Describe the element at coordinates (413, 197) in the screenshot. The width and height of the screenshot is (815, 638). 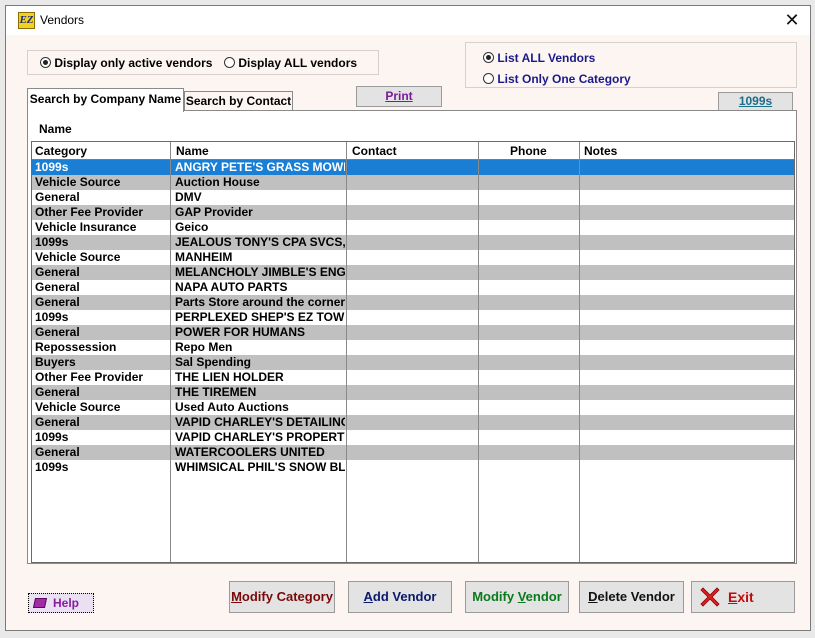
I see `table-row: General DMV` at that location.